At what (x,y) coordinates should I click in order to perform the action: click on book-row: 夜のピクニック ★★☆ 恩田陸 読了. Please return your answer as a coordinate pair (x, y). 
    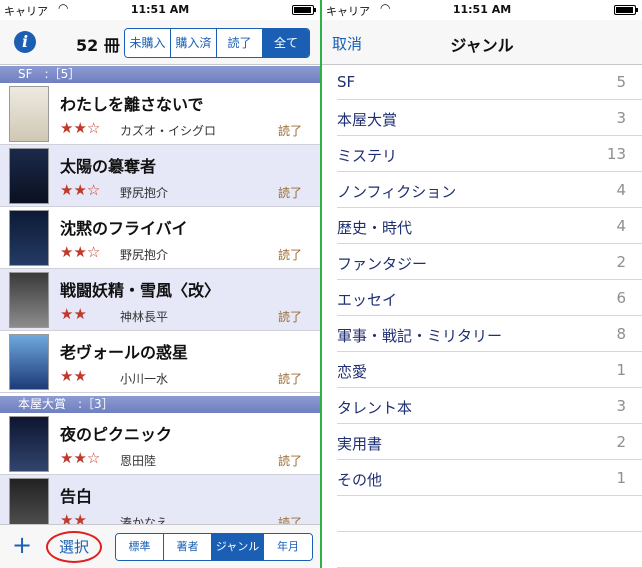
    Looking at the image, I should click on (160, 444).